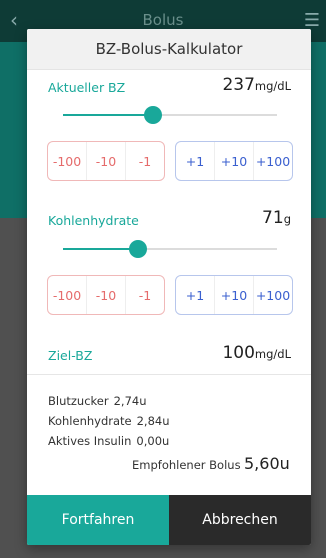  I want to click on carbs-number: 71, so click(273, 218).